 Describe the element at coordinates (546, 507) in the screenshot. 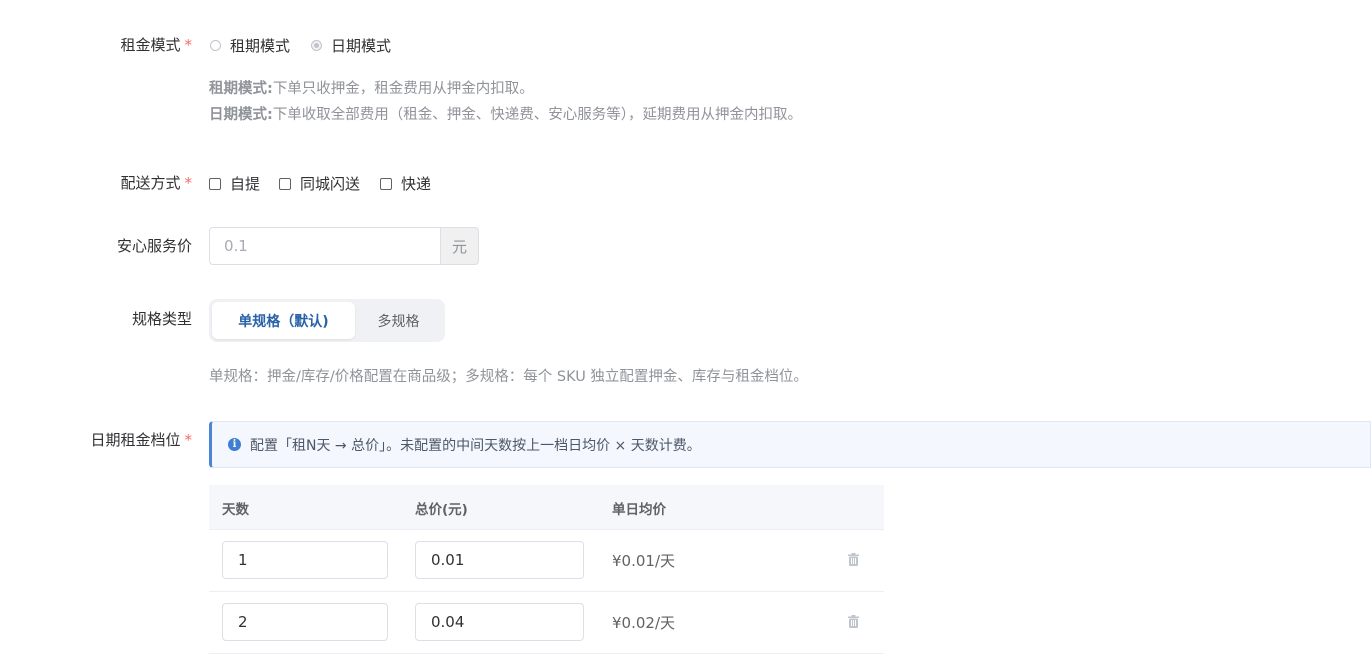

I see `table-header: 天数 总价(元) 单日均价` at that location.